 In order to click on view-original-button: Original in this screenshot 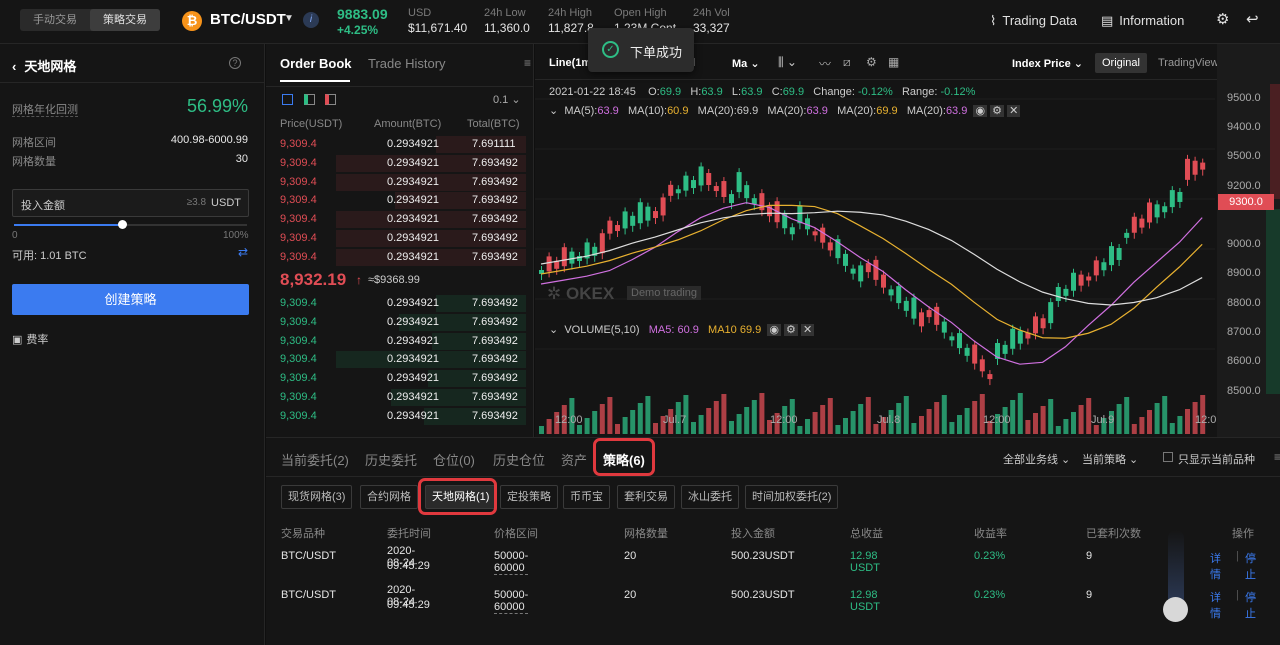, I will do `click(1121, 63)`.